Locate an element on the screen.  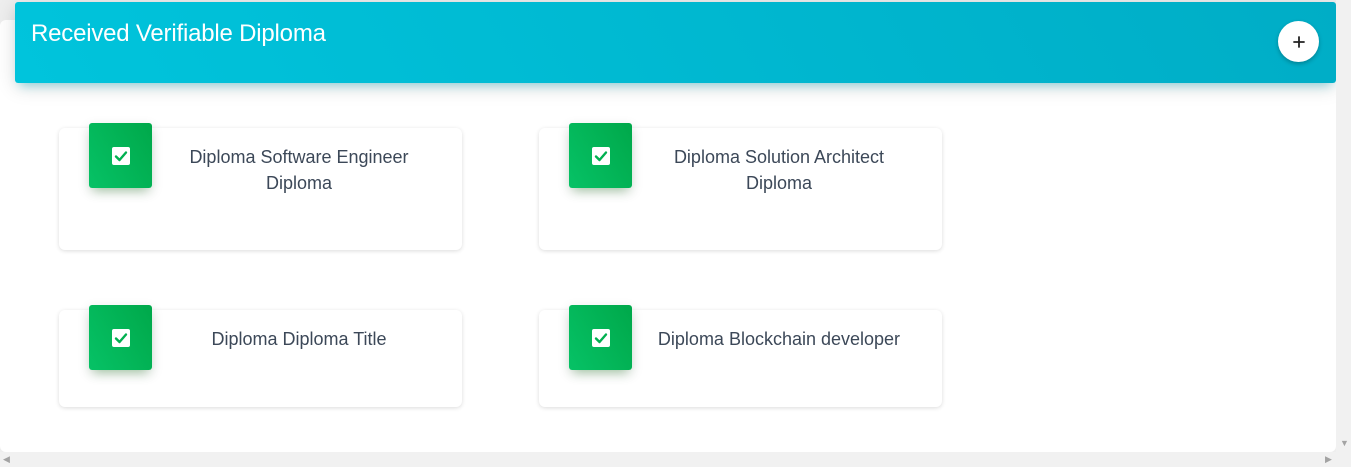
diploma-card-solution-architect: Diploma Solution Architect Diploma is located at coordinates (740, 186).